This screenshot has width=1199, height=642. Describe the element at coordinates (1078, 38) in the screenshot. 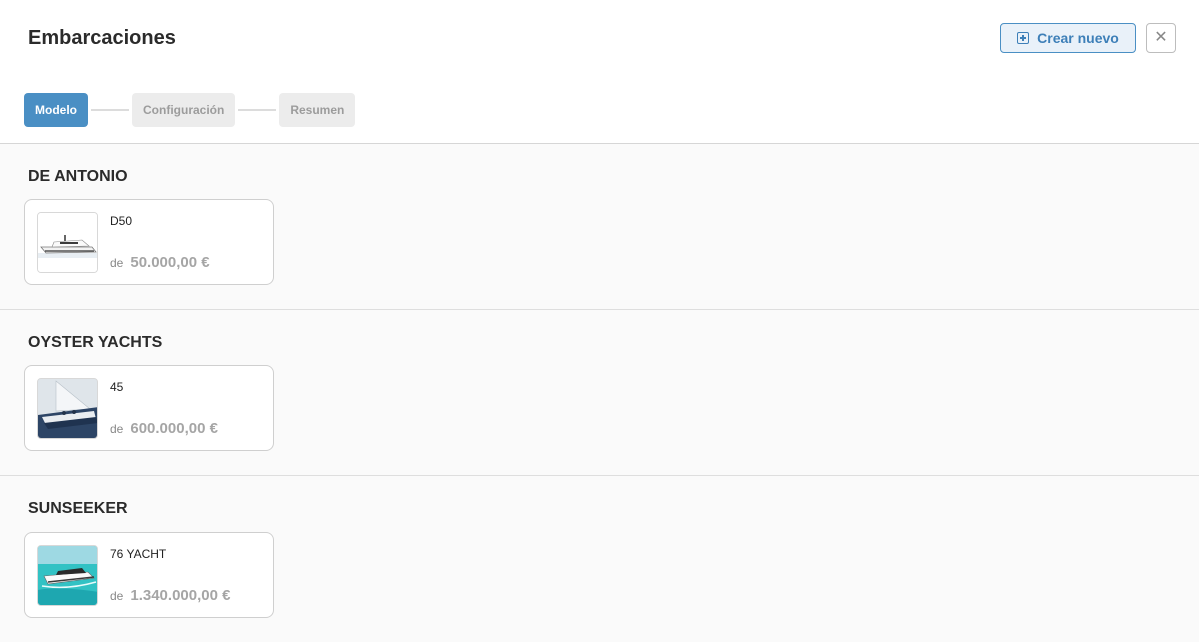

I see `create-new-label: Crear nuevo` at that location.